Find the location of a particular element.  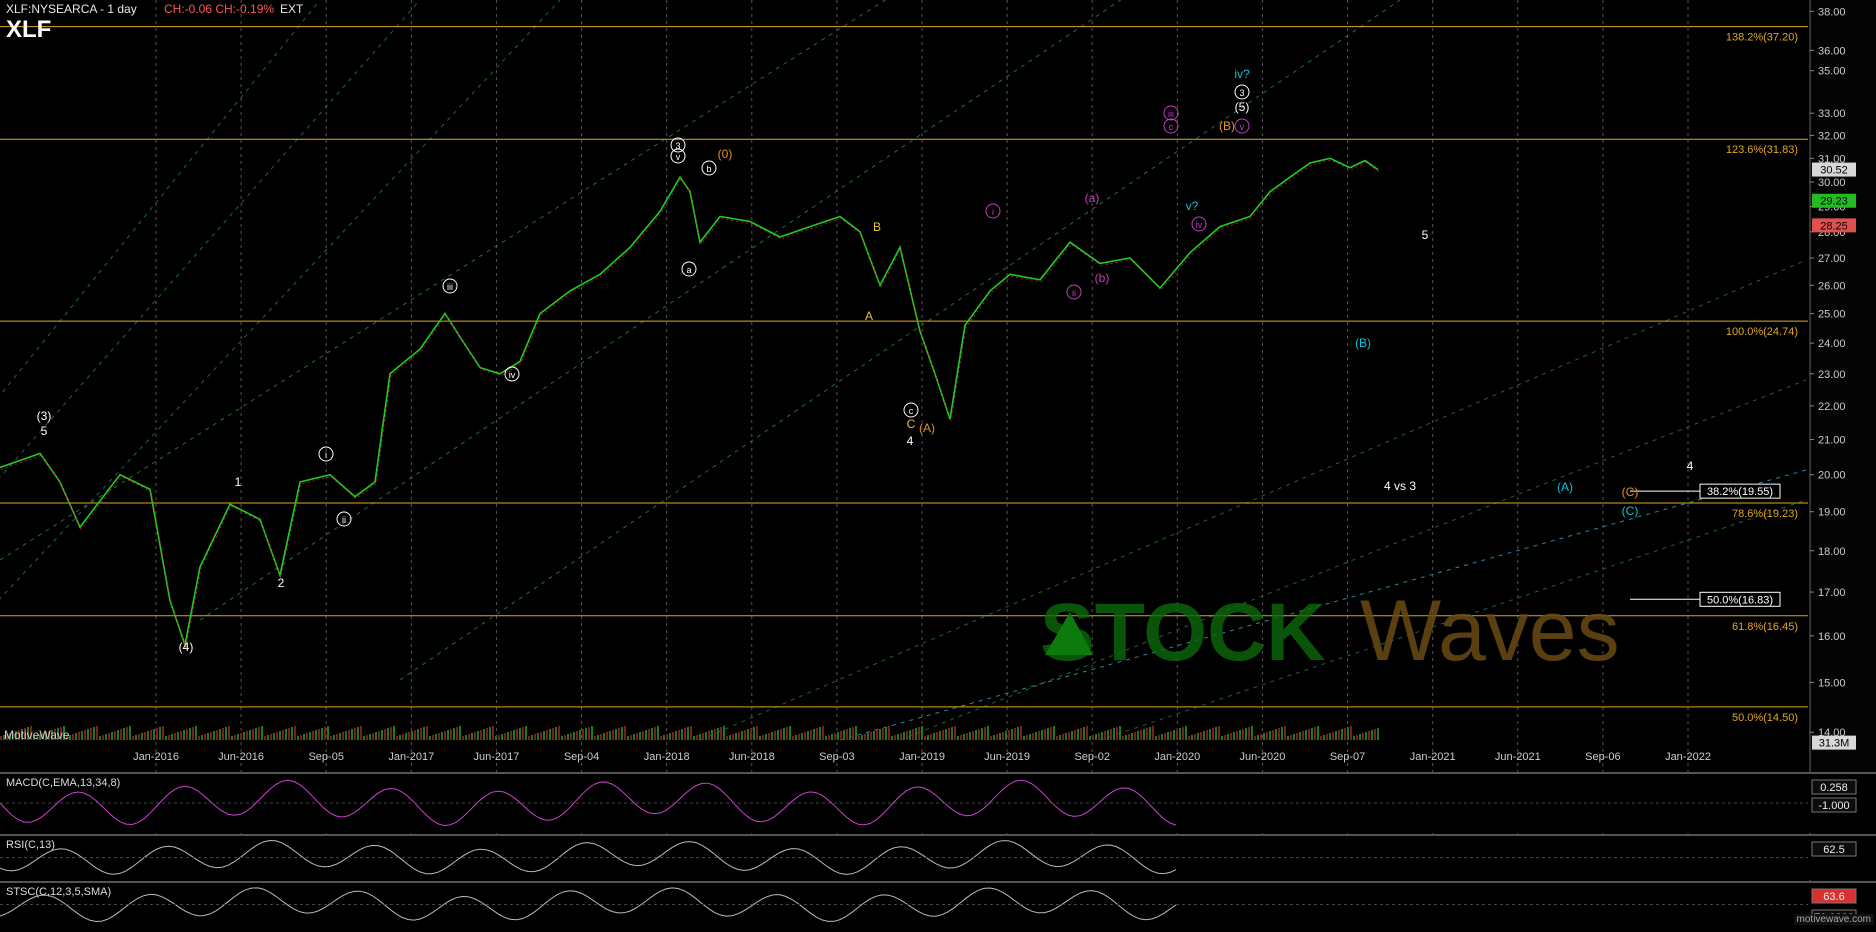

wave-label: i is located at coordinates (326, 455).